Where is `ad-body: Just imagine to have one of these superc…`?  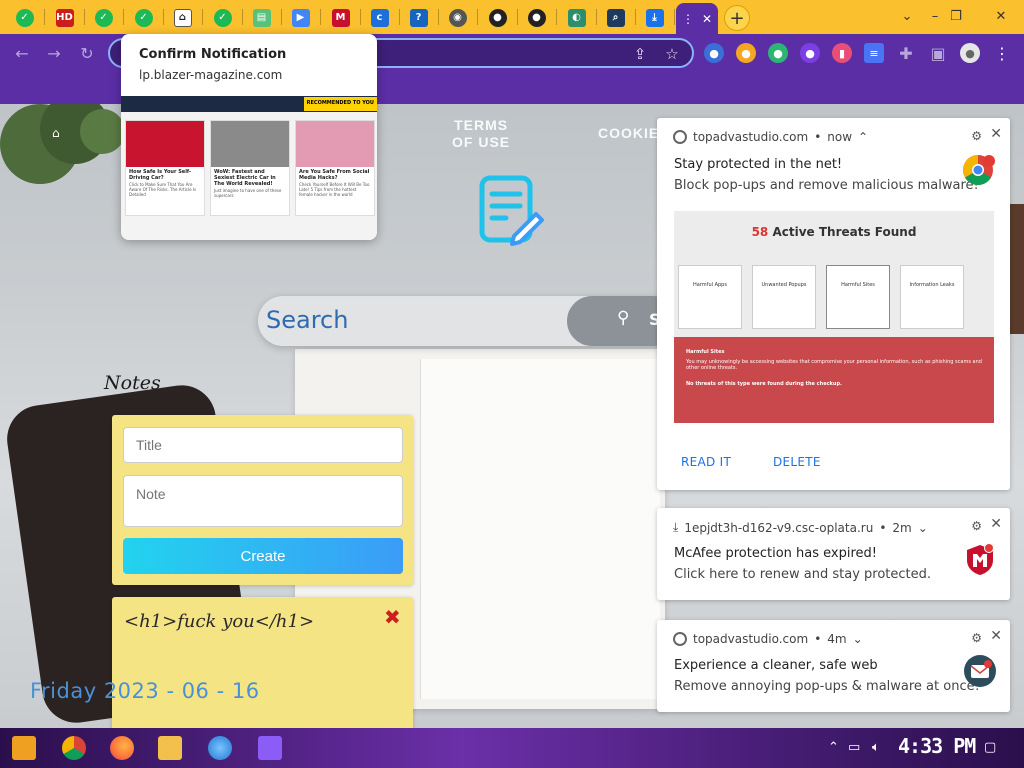 ad-body: Just imagine to have one of these superc… is located at coordinates (248, 193).